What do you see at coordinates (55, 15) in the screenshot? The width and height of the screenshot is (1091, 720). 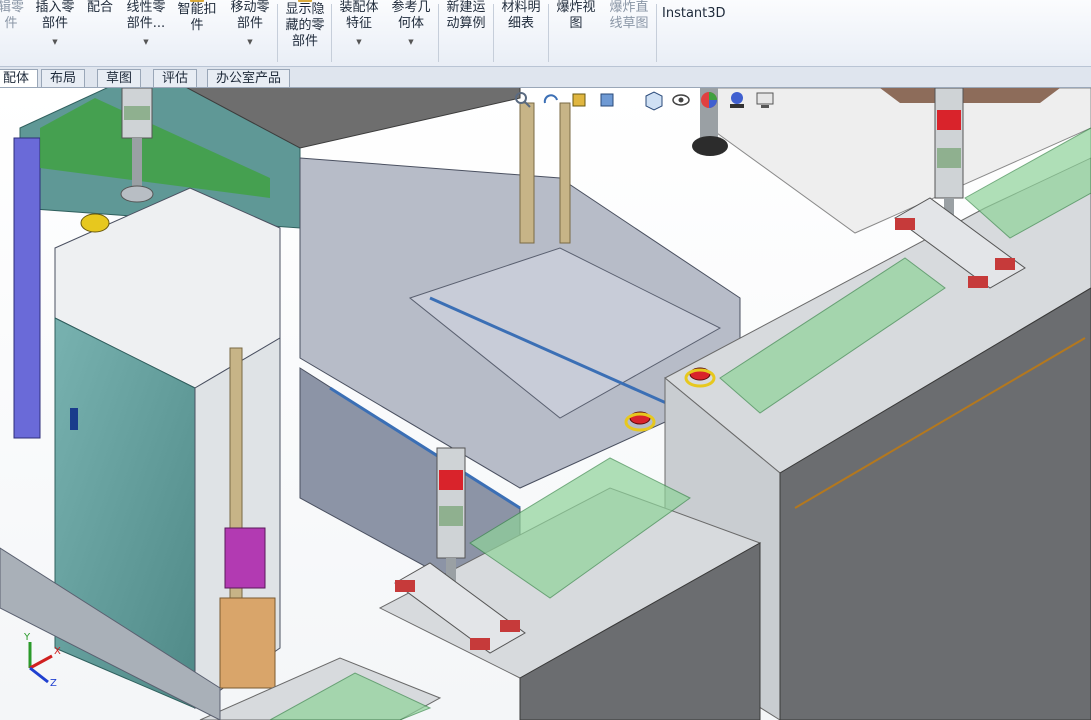 I see `insert-components-label: 插入零 部件` at bounding box center [55, 15].